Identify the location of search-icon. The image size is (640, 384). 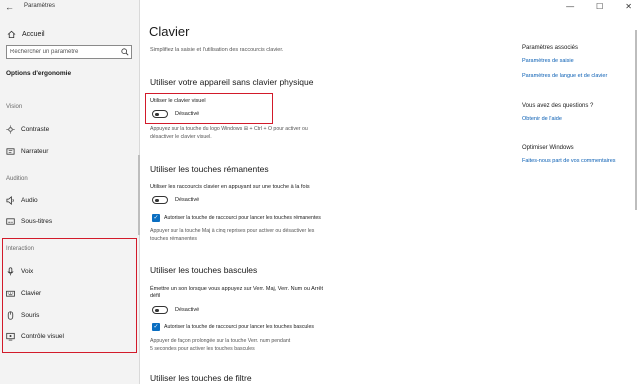
(125, 52).